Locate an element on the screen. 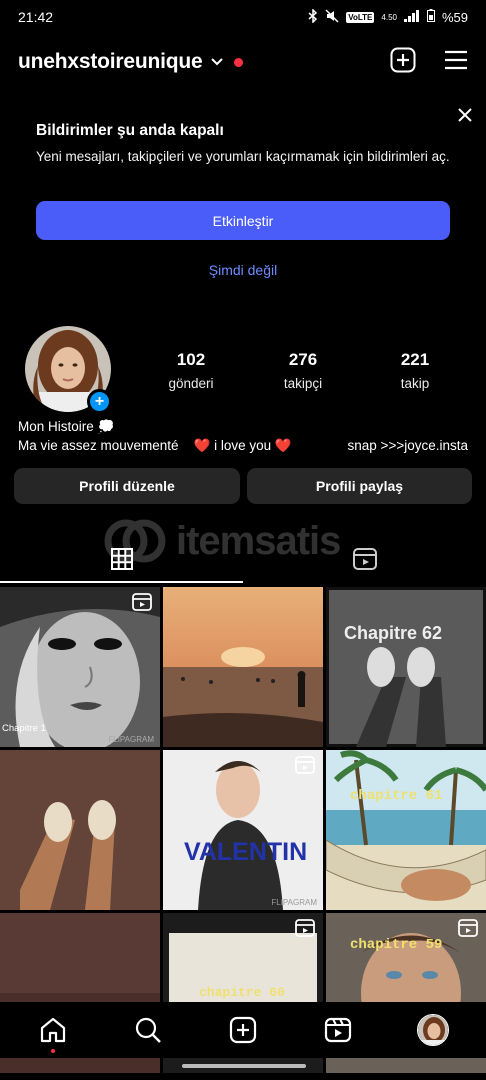 The height and width of the screenshot is (1080, 486). posts-stat: 102 gönderi is located at coordinates (191, 370).